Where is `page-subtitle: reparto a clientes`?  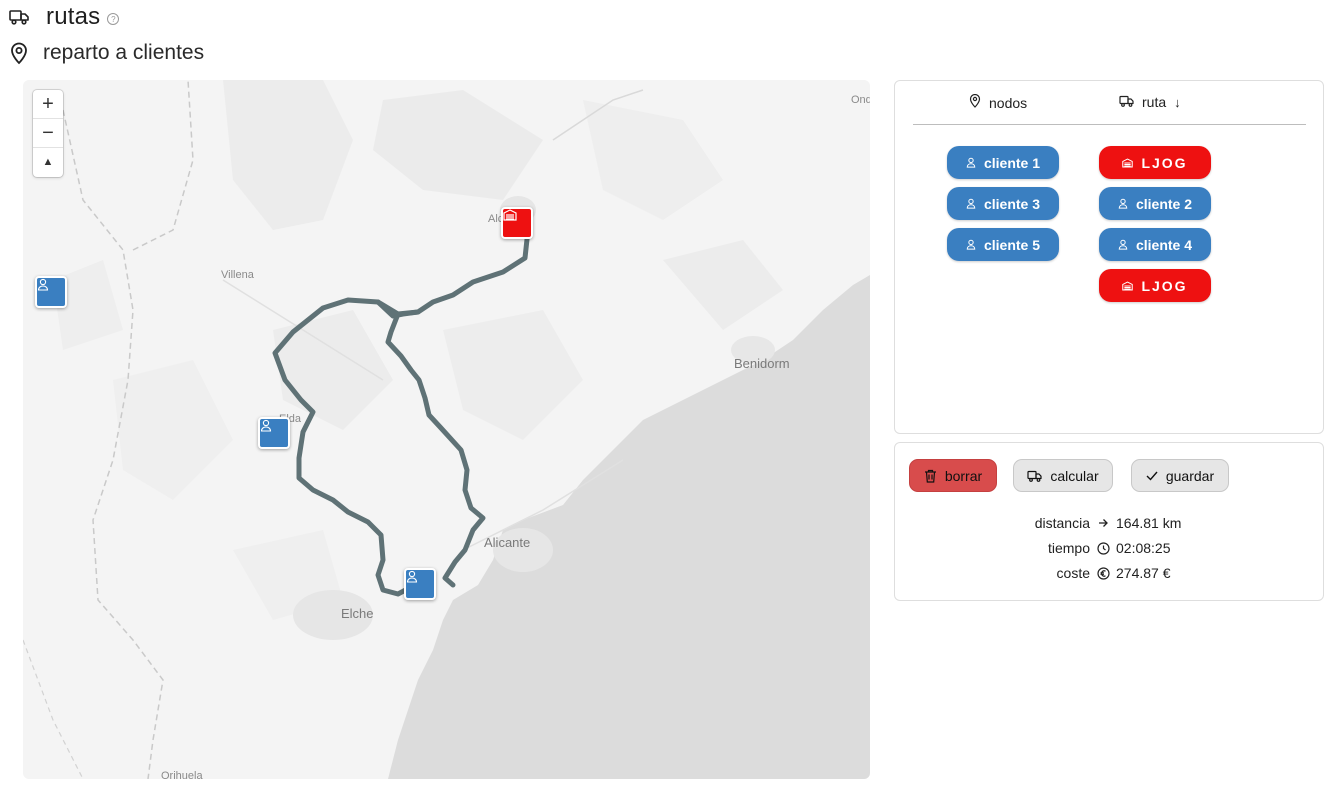 page-subtitle: reparto a clientes is located at coordinates (124, 52).